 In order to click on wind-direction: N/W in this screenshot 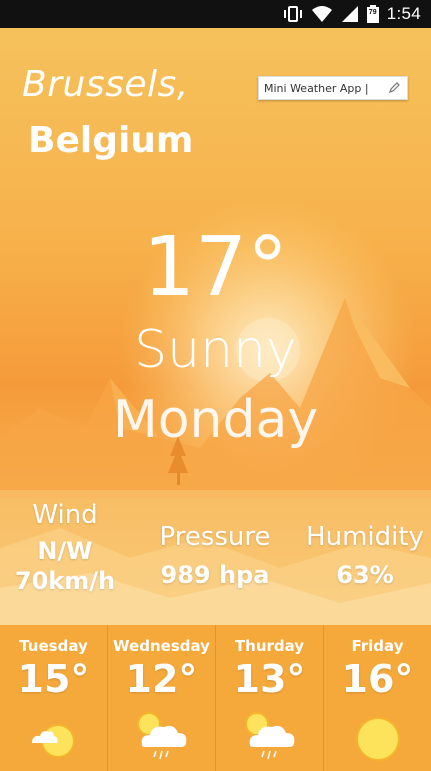, I will do `click(65, 551)`.